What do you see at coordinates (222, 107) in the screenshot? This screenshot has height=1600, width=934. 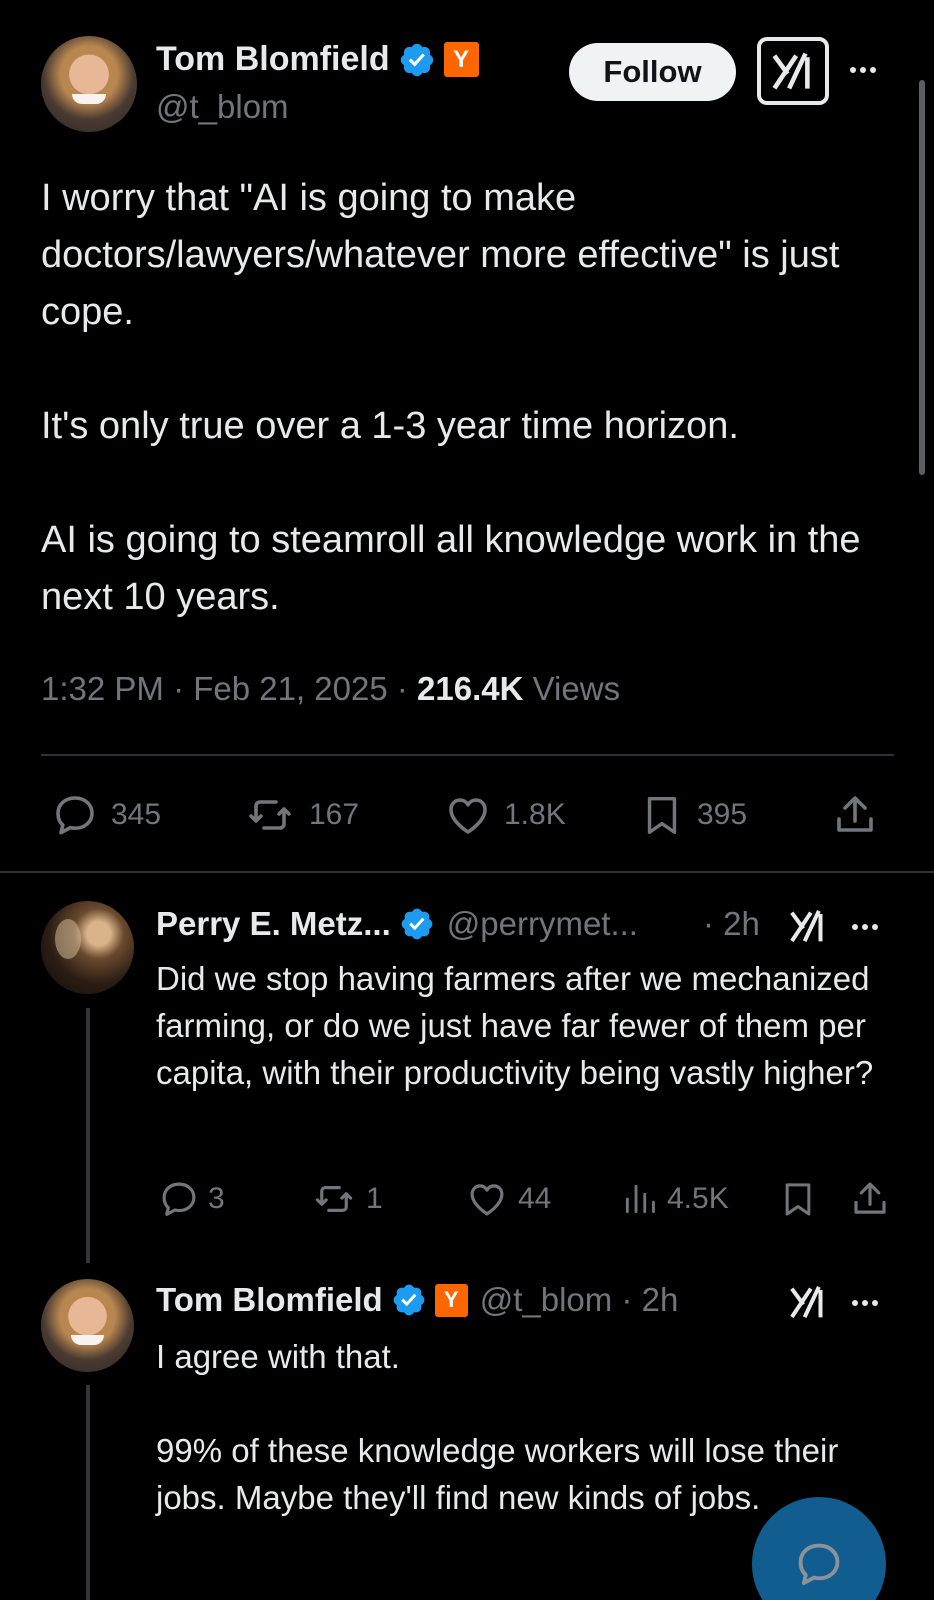 I see `author-handle: @t_blom` at bounding box center [222, 107].